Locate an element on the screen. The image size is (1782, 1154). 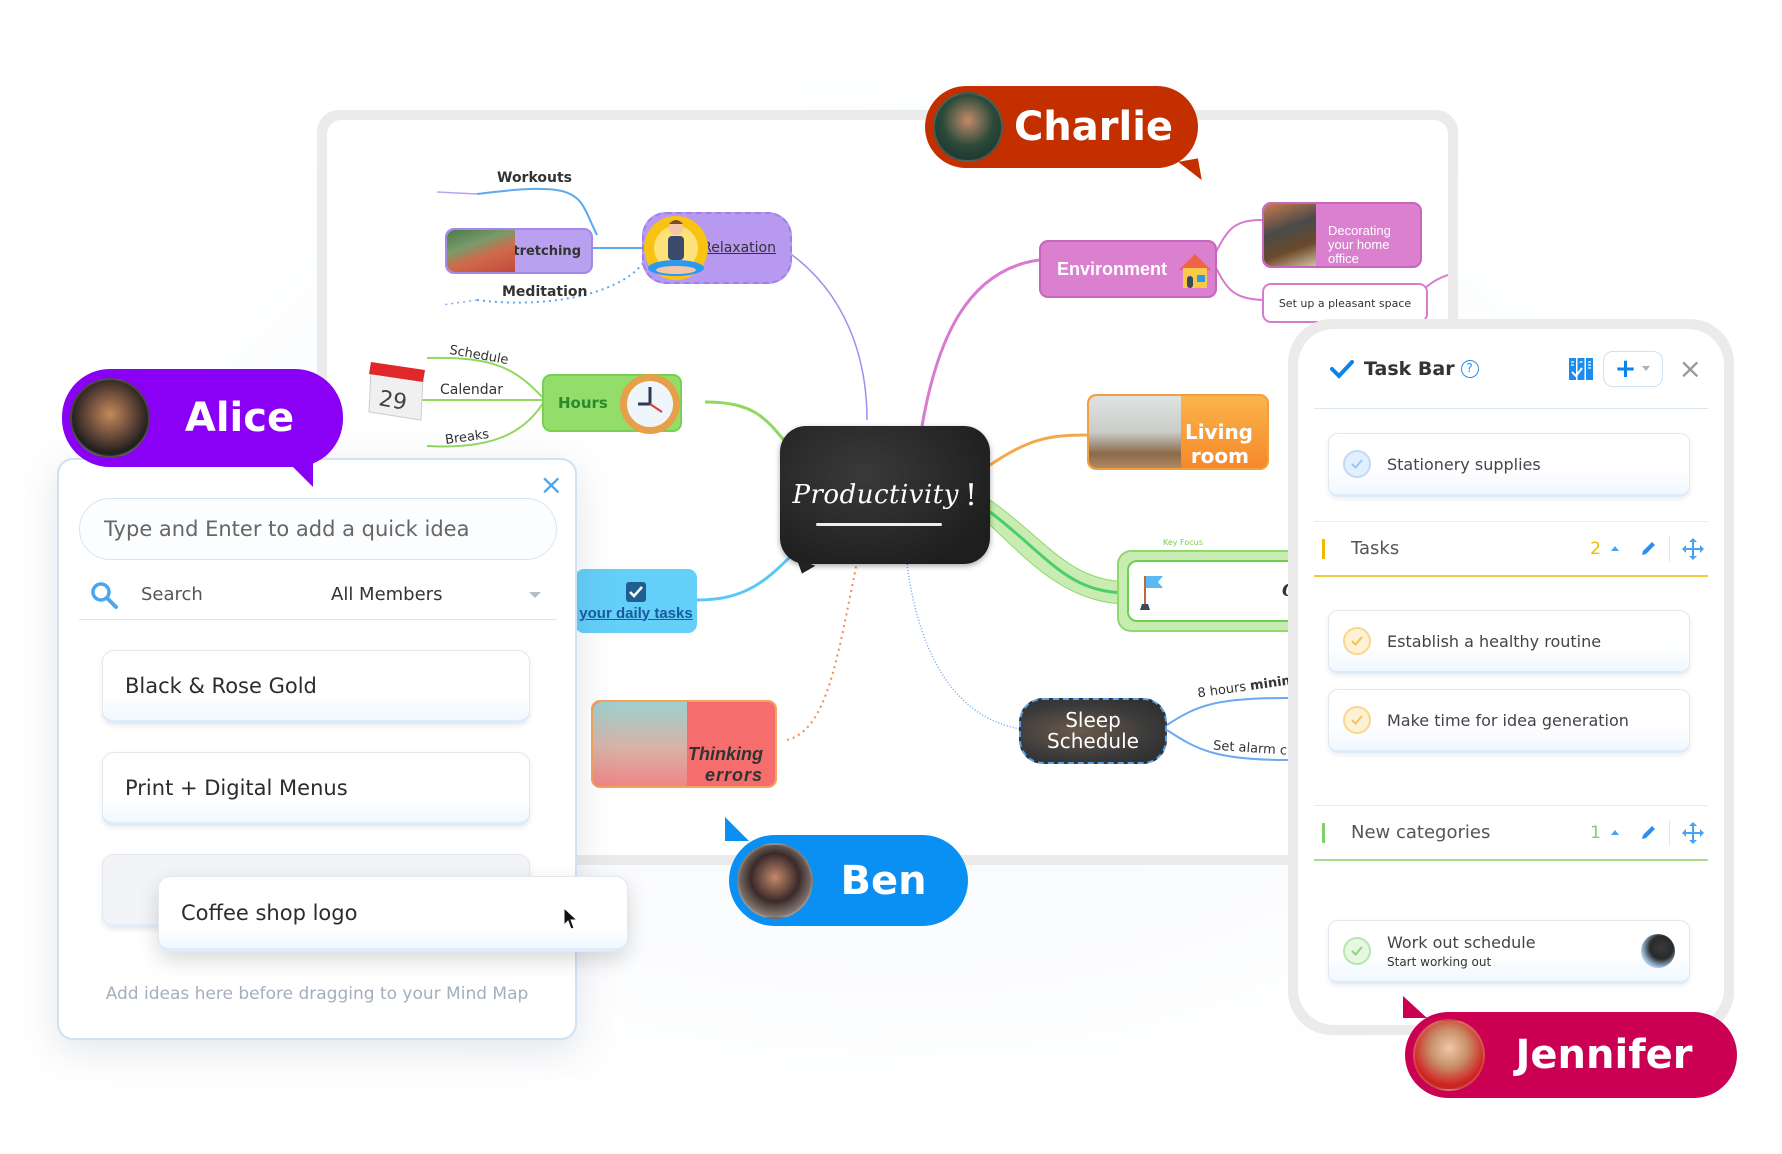
node-stretching: Stretching is located at coordinates (519, 251).